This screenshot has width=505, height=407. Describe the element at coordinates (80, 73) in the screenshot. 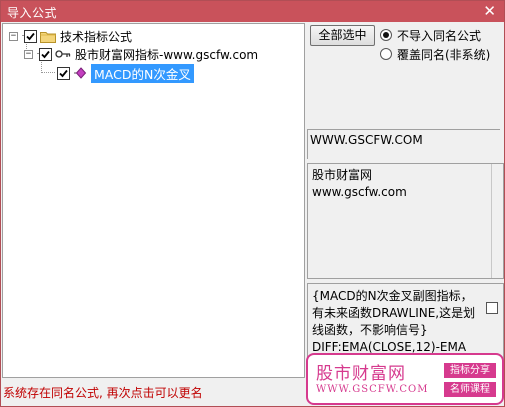

I see `formula-diamond-icon` at that location.